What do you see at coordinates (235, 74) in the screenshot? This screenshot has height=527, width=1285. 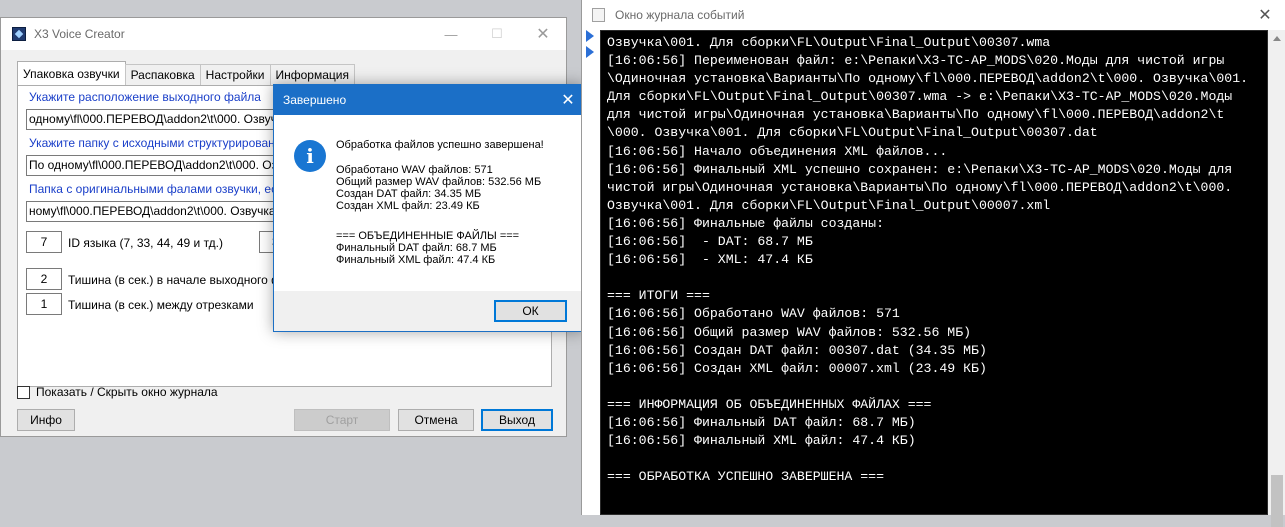 I see `tab-settings: Настройки` at bounding box center [235, 74].